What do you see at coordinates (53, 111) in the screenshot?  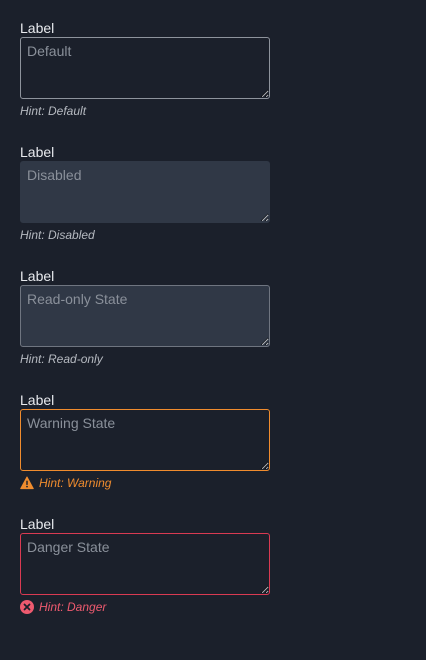 I see `hint-label: Hint: Default` at bounding box center [53, 111].